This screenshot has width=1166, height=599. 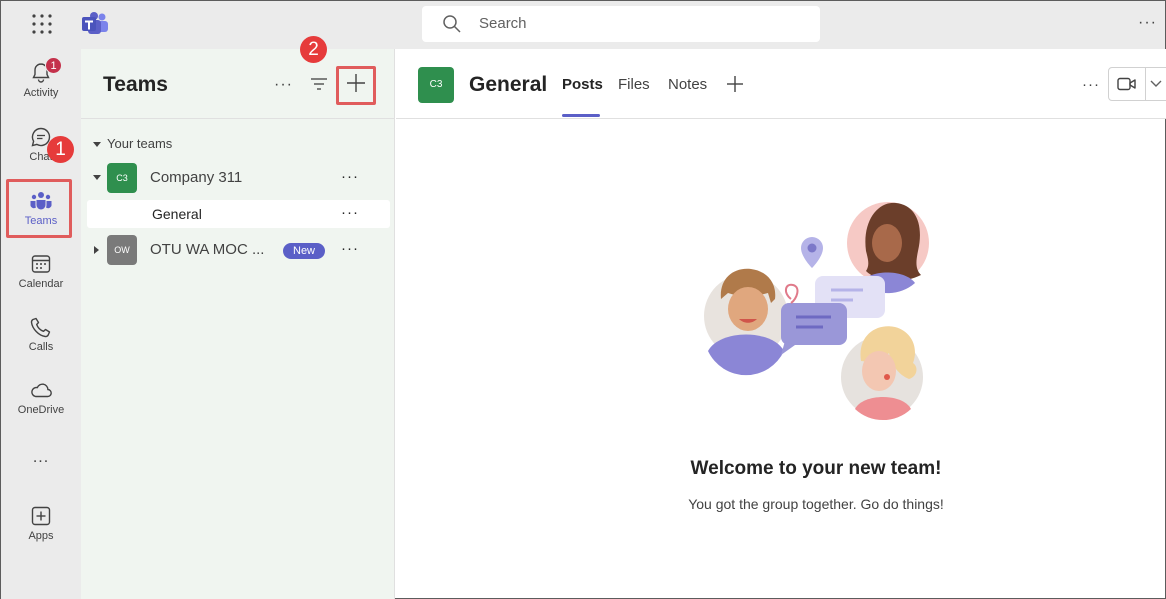 What do you see at coordinates (41, 93) in the screenshot?
I see `rail-label-activity: Activity` at bounding box center [41, 93].